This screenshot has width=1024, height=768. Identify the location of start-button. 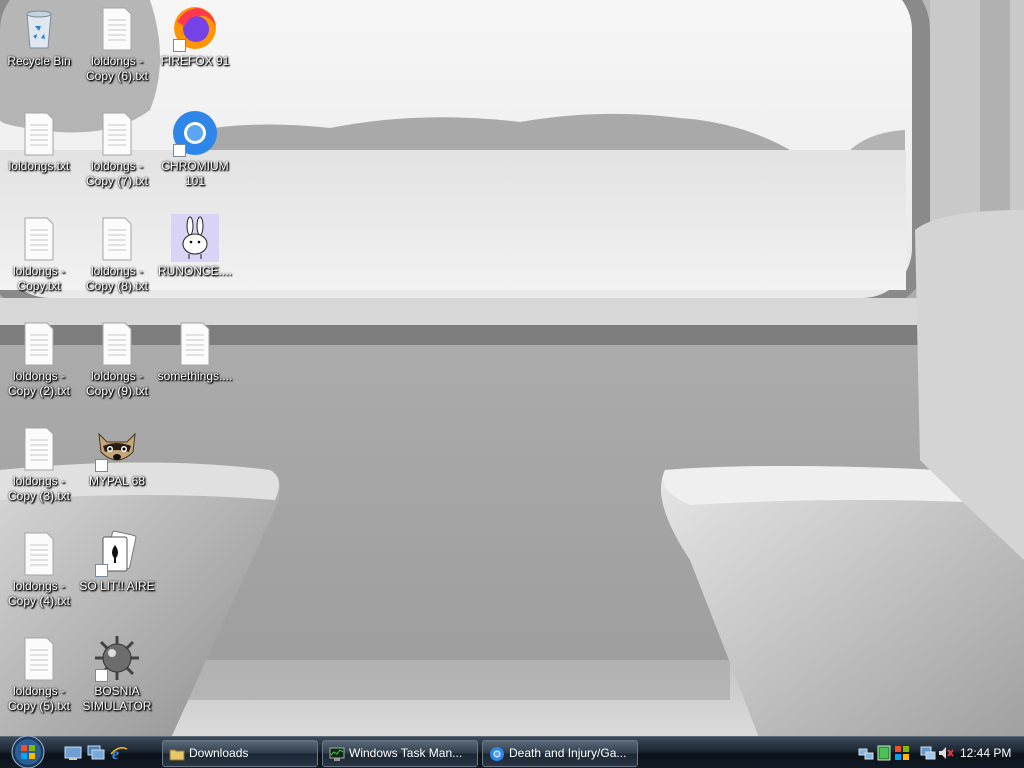
(28, 751).